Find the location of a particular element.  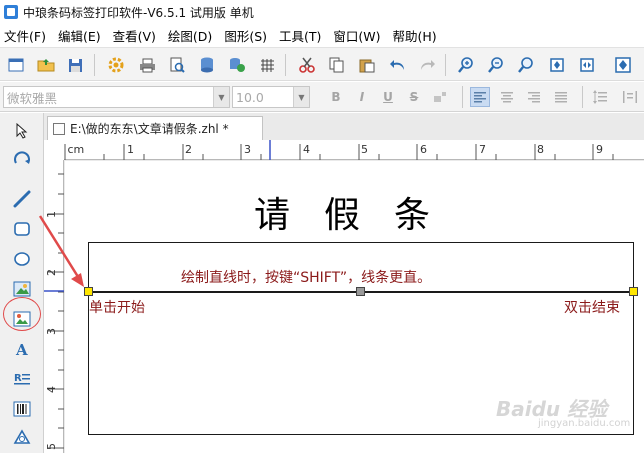

watermark-url: jingyan.baidu.com is located at coordinates (584, 423).